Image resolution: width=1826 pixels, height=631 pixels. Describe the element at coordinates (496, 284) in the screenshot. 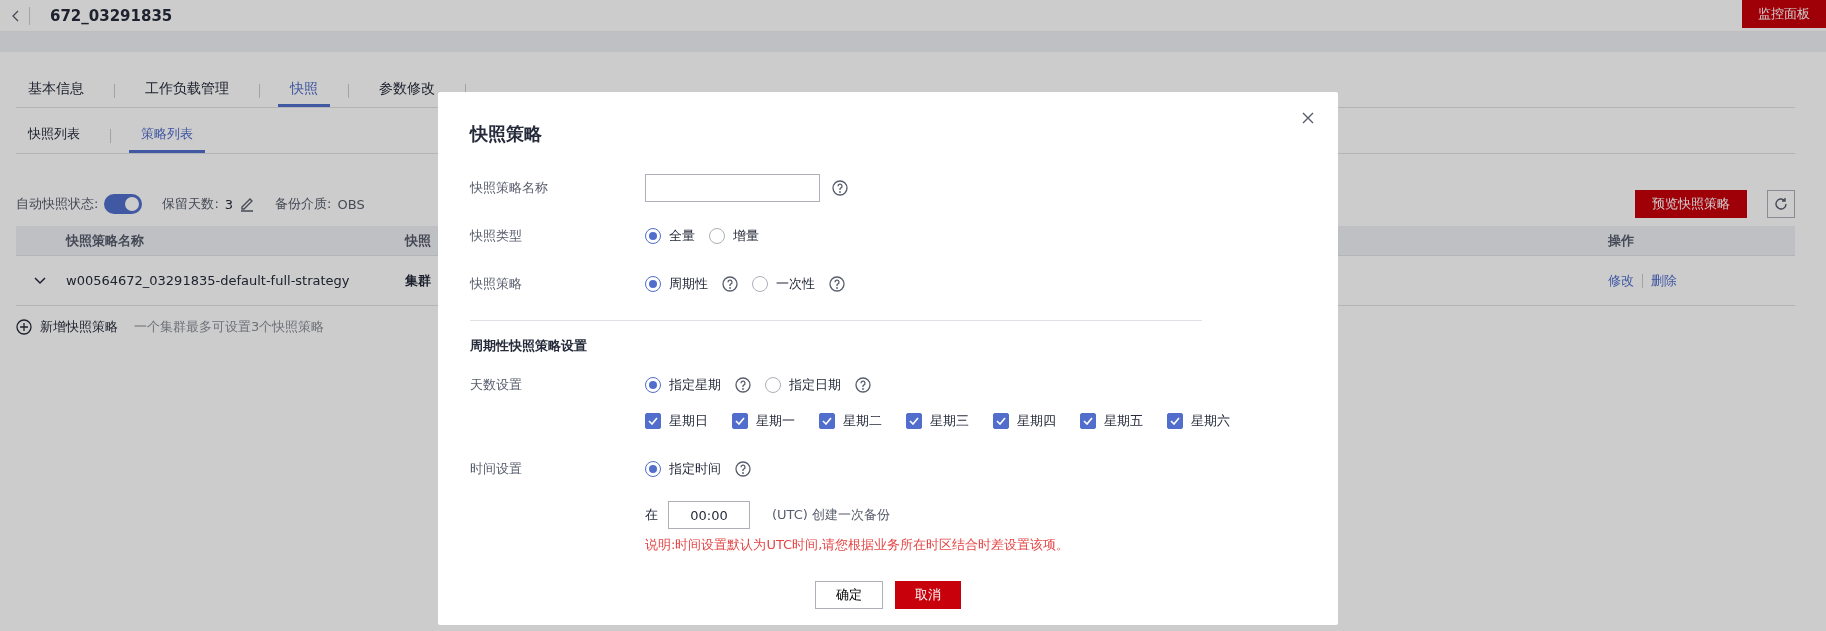

I see `field-label: 快照策略` at that location.